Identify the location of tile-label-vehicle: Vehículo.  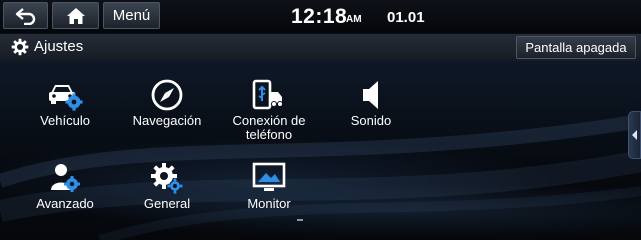
(65, 120).